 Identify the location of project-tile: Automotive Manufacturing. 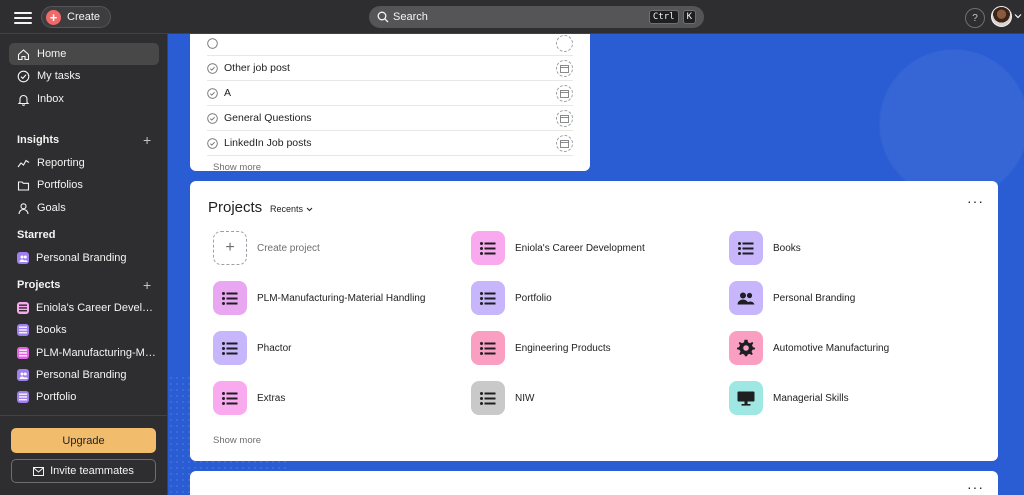
(849, 348).